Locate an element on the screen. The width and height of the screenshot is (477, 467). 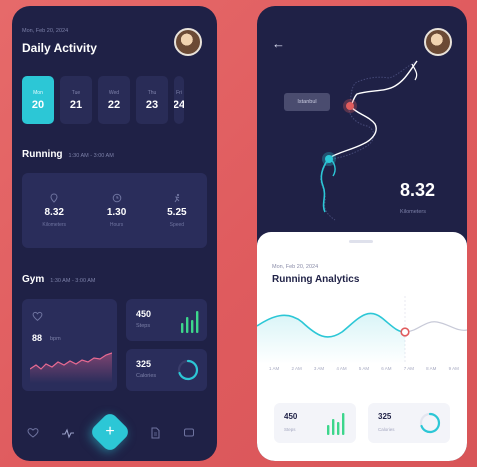
stat-value: 1.30 is located at coordinates (116, 212).